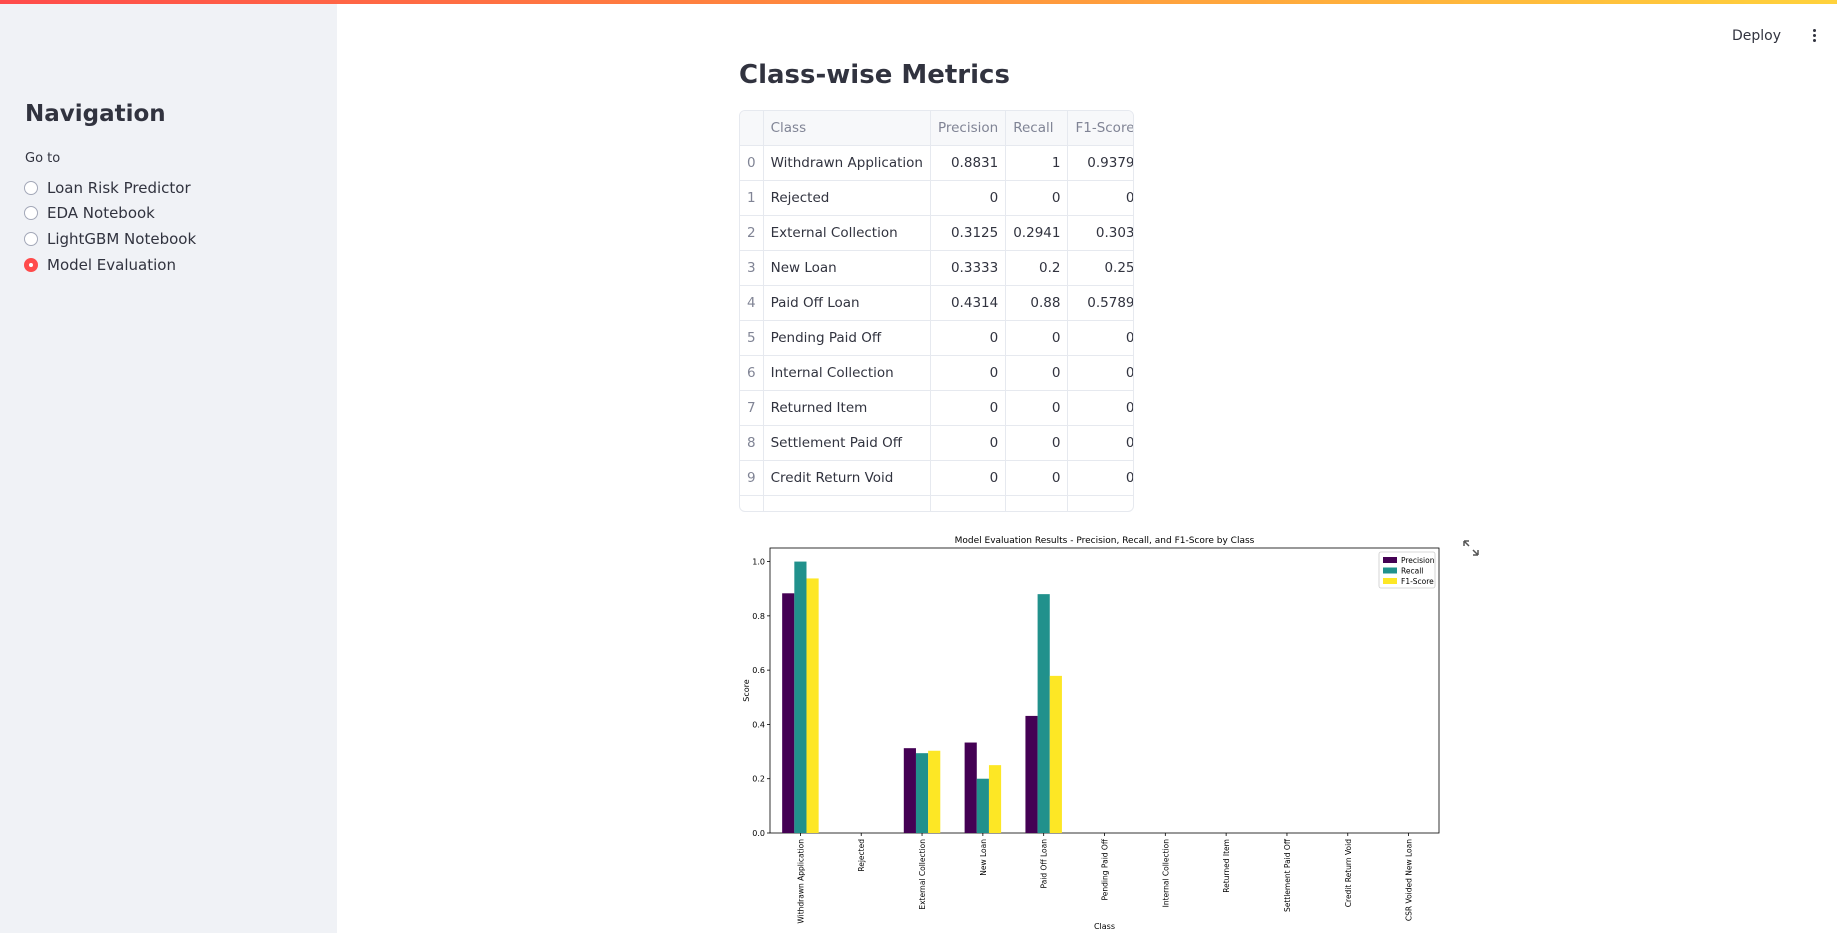 The image size is (1837, 933). I want to click on table-row: 0 Withdrawn Application 0.8831 1 0.9379, so click(936, 163).